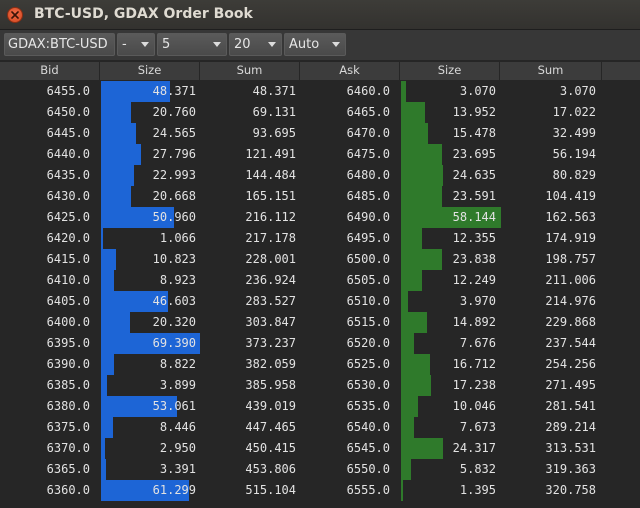 The height and width of the screenshot is (508, 640). What do you see at coordinates (174, 259) in the screenshot?
I see `bid-size-cell: 10.823` at bounding box center [174, 259].